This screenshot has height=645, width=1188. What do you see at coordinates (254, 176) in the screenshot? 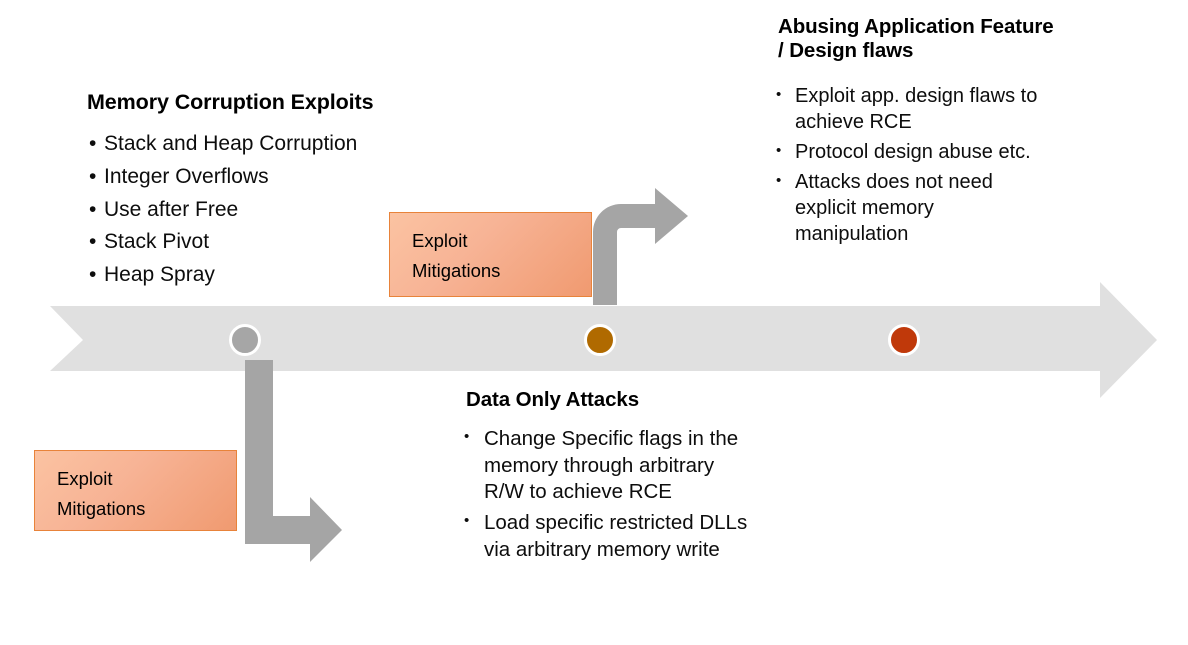
I see `list-item: • Integer Overflows` at bounding box center [254, 176].